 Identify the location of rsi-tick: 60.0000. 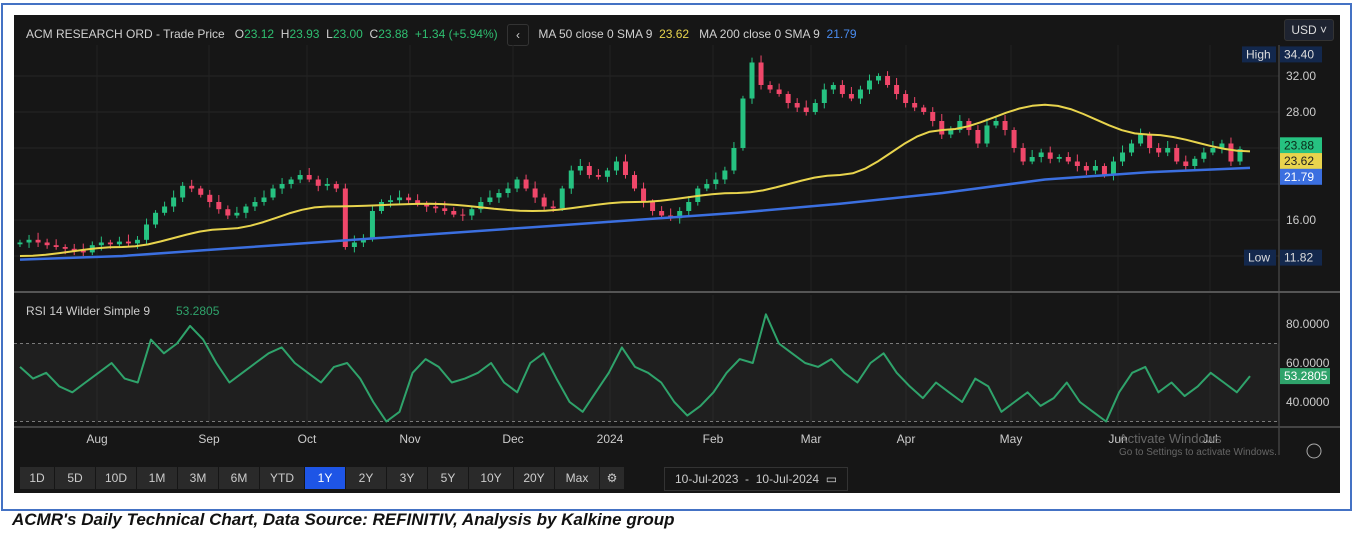
(1308, 363).